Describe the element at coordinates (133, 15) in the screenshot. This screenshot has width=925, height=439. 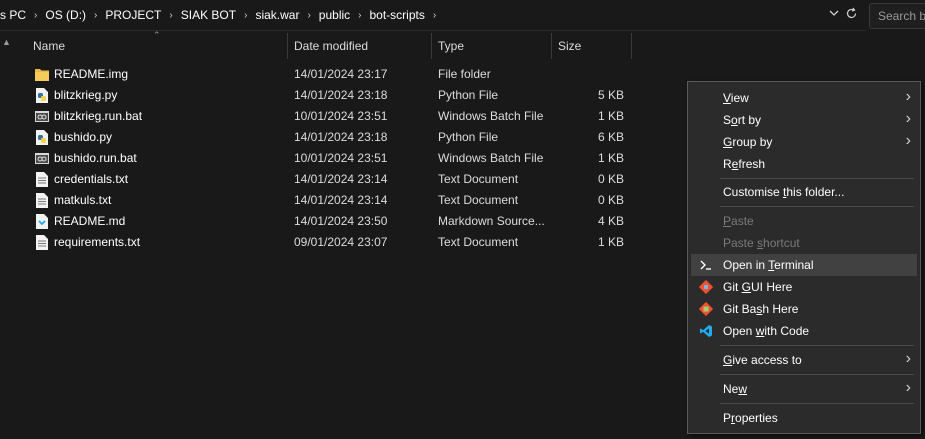
I see `breadcrumb-project: PROJECT` at that location.